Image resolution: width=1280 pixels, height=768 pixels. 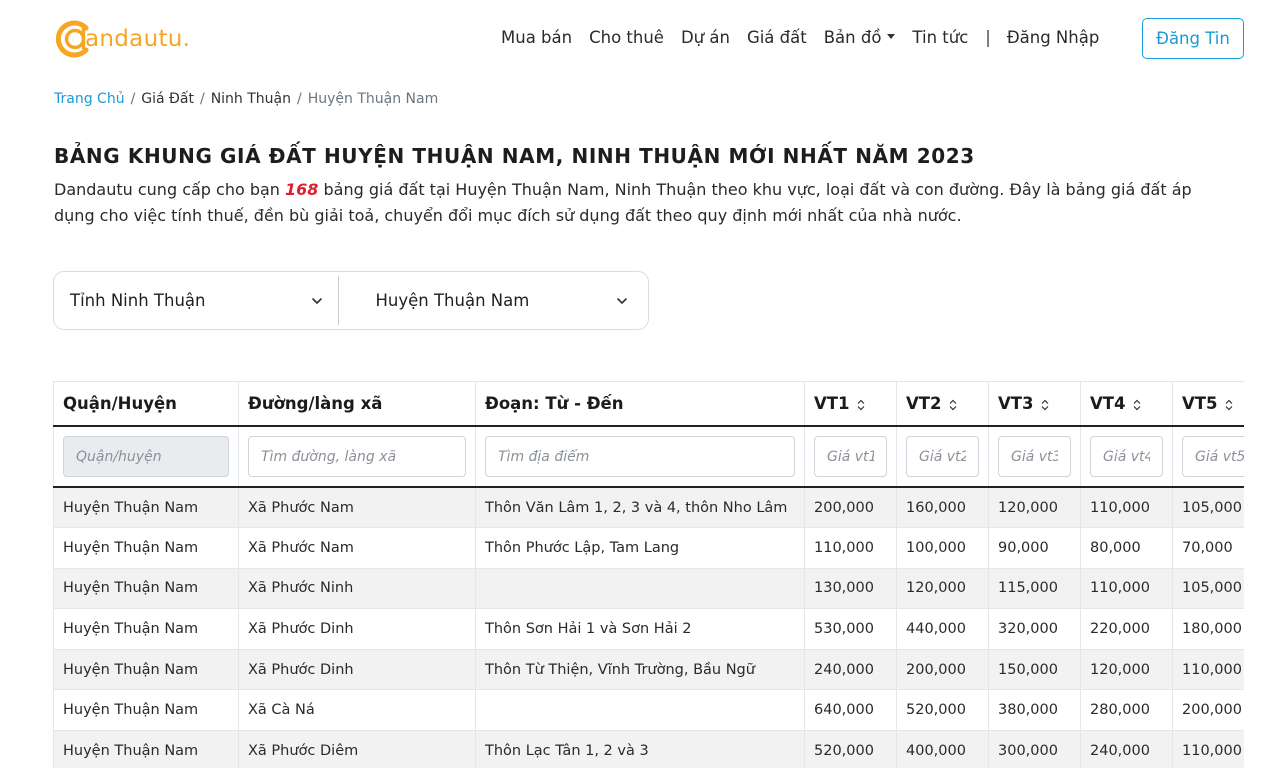 What do you see at coordinates (357, 589) in the screenshot?
I see `cell-street: Xã Phước Ninh` at bounding box center [357, 589].